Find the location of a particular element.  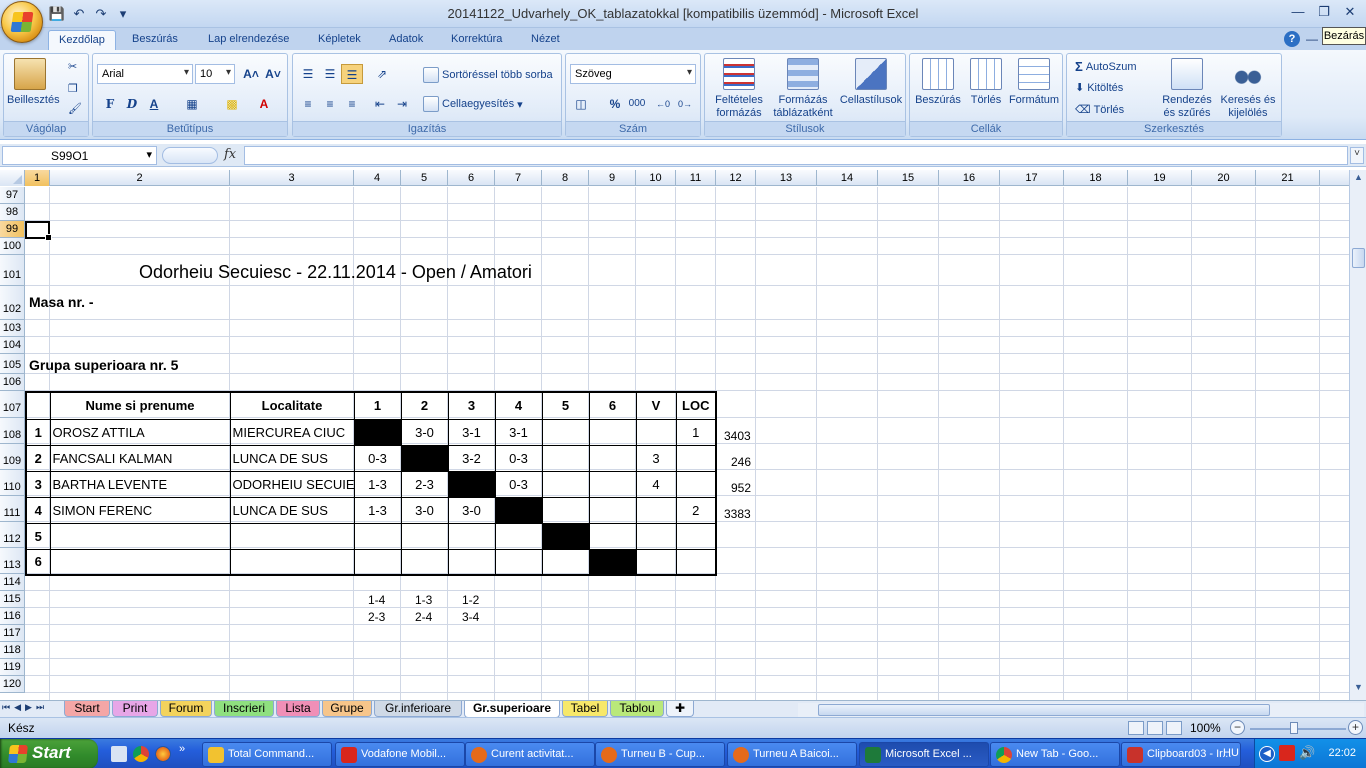

column-header: 16 is located at coordinates (969, 178).